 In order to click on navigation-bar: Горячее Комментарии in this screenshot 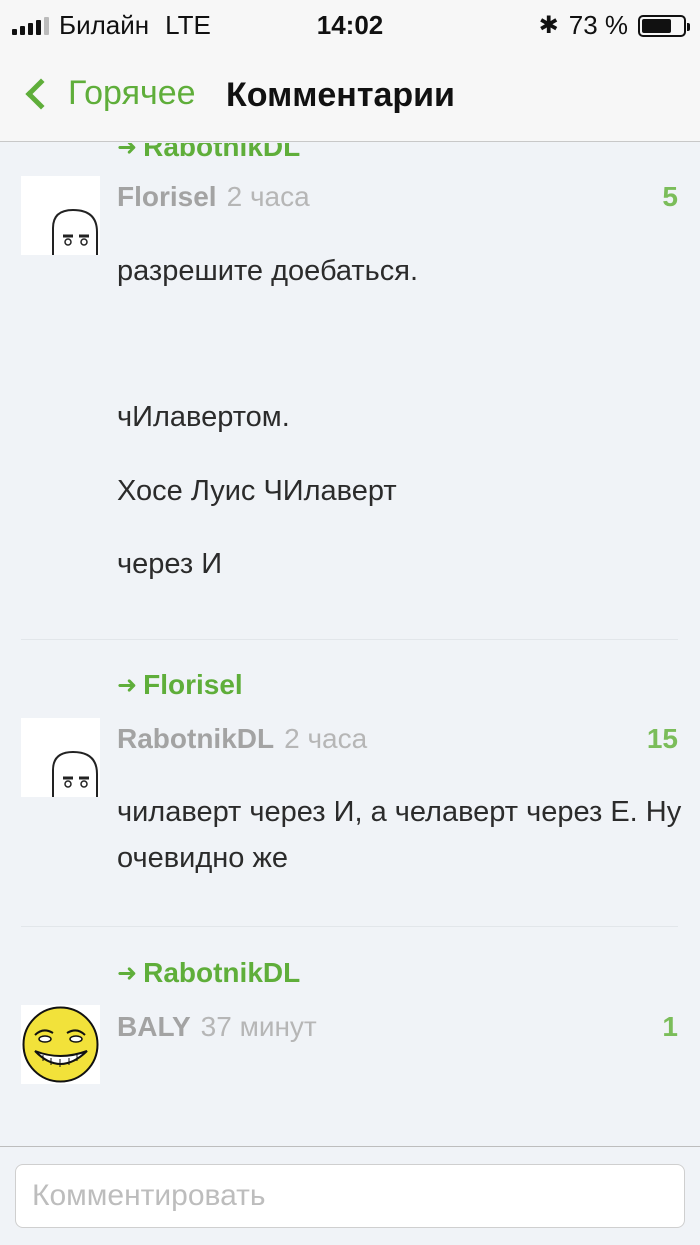, I will do `click(350, 96)`.